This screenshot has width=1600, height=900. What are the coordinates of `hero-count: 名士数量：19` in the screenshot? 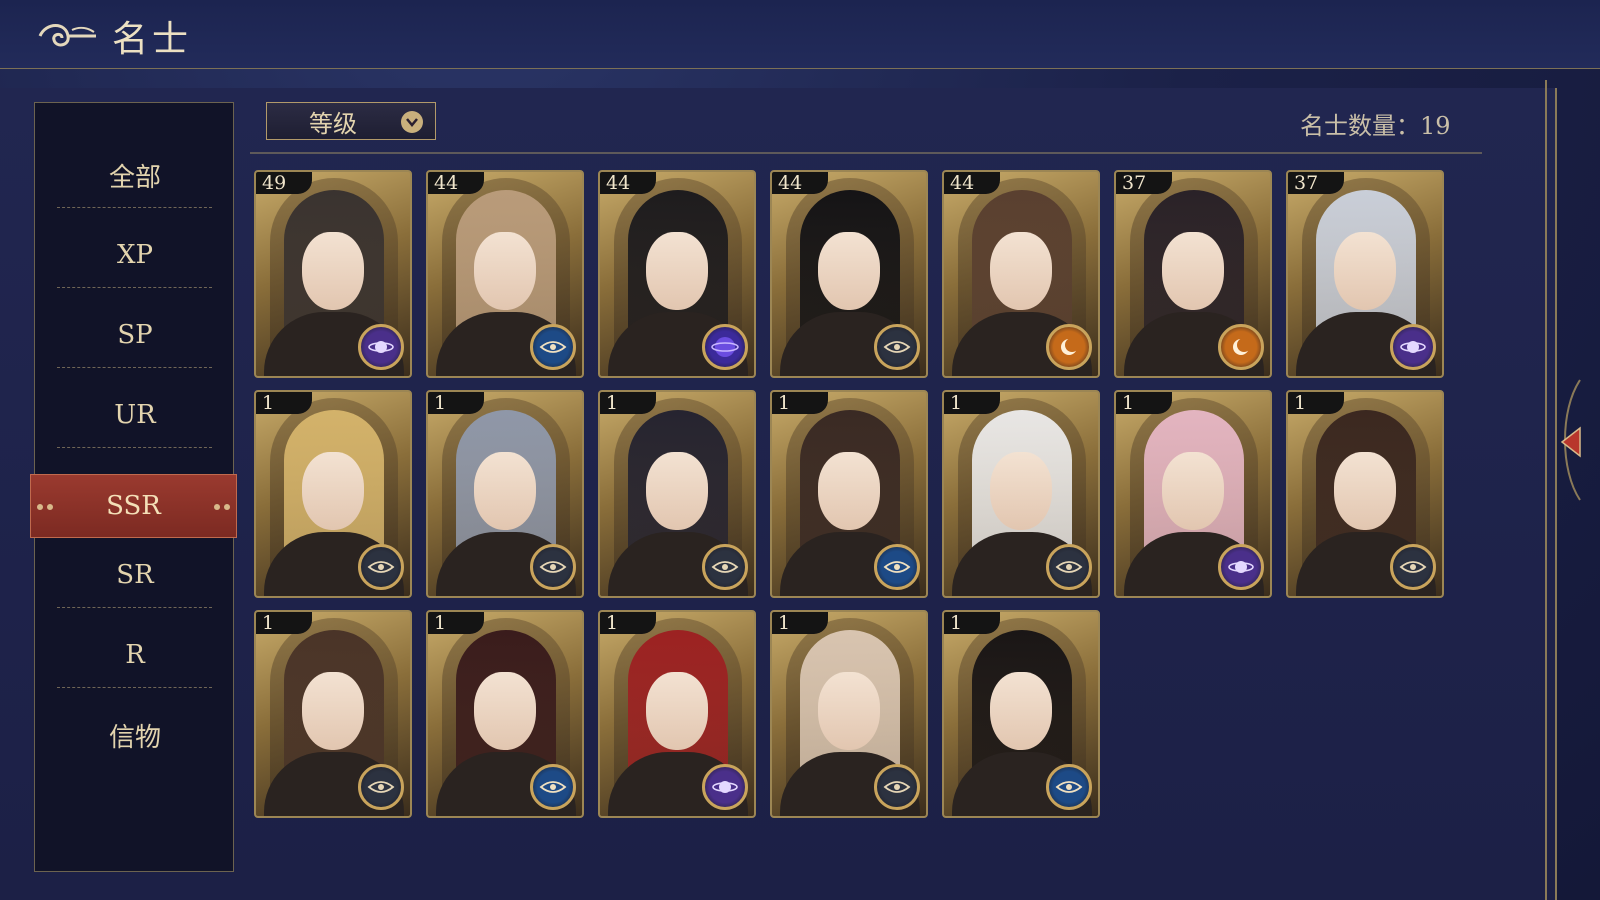 It's located at (1375, 123).